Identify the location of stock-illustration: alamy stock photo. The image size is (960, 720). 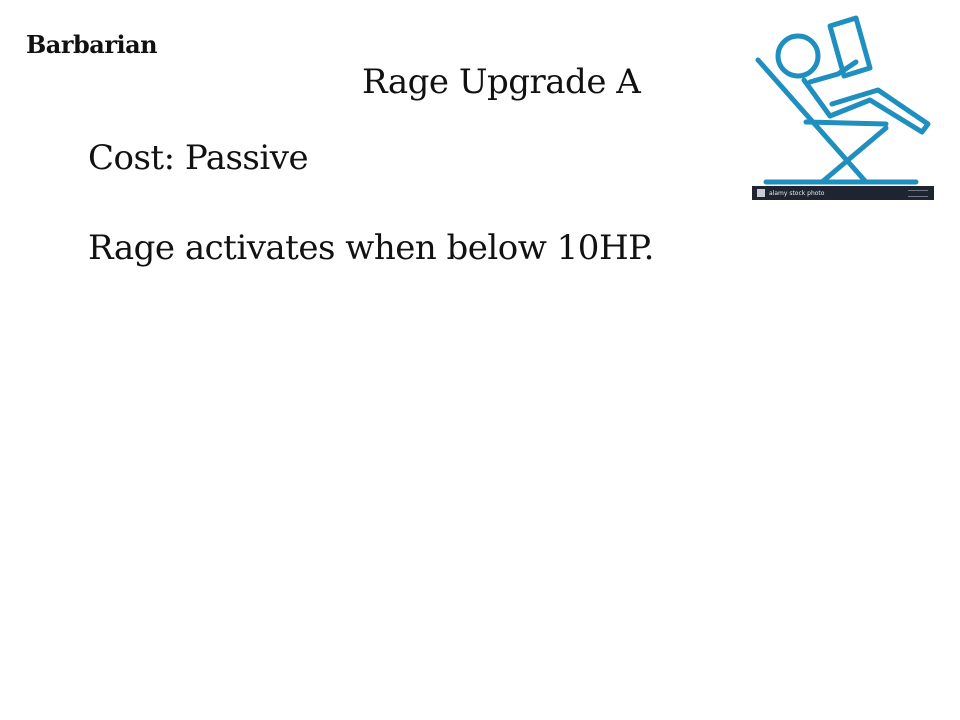
(843, 106).